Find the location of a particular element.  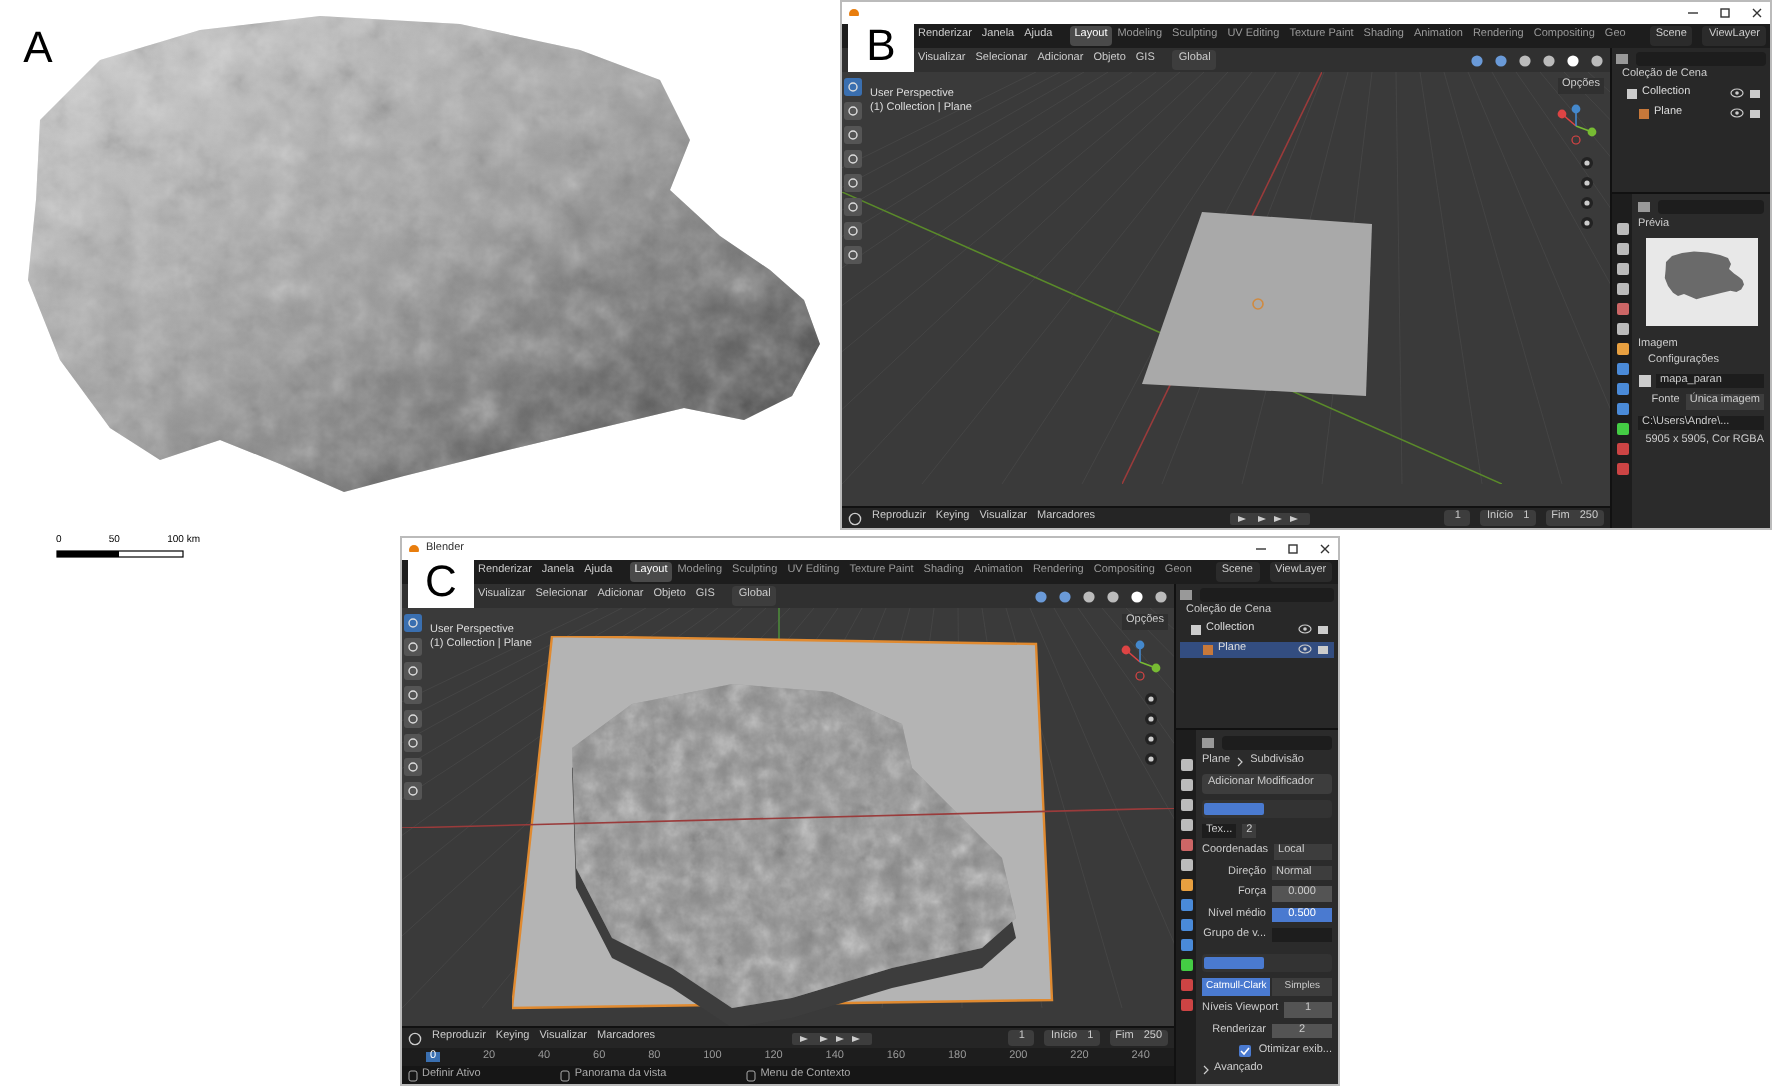

panel-label: C is located at coordinates (441, 580).